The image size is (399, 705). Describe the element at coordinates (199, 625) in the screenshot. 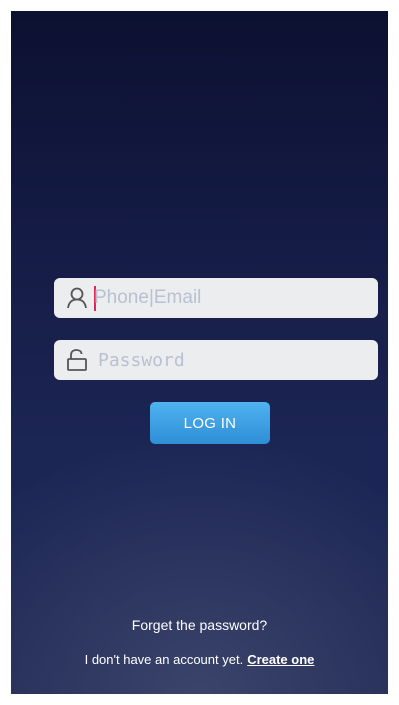

I see `forget-password-link: Forget the password?` at that location.